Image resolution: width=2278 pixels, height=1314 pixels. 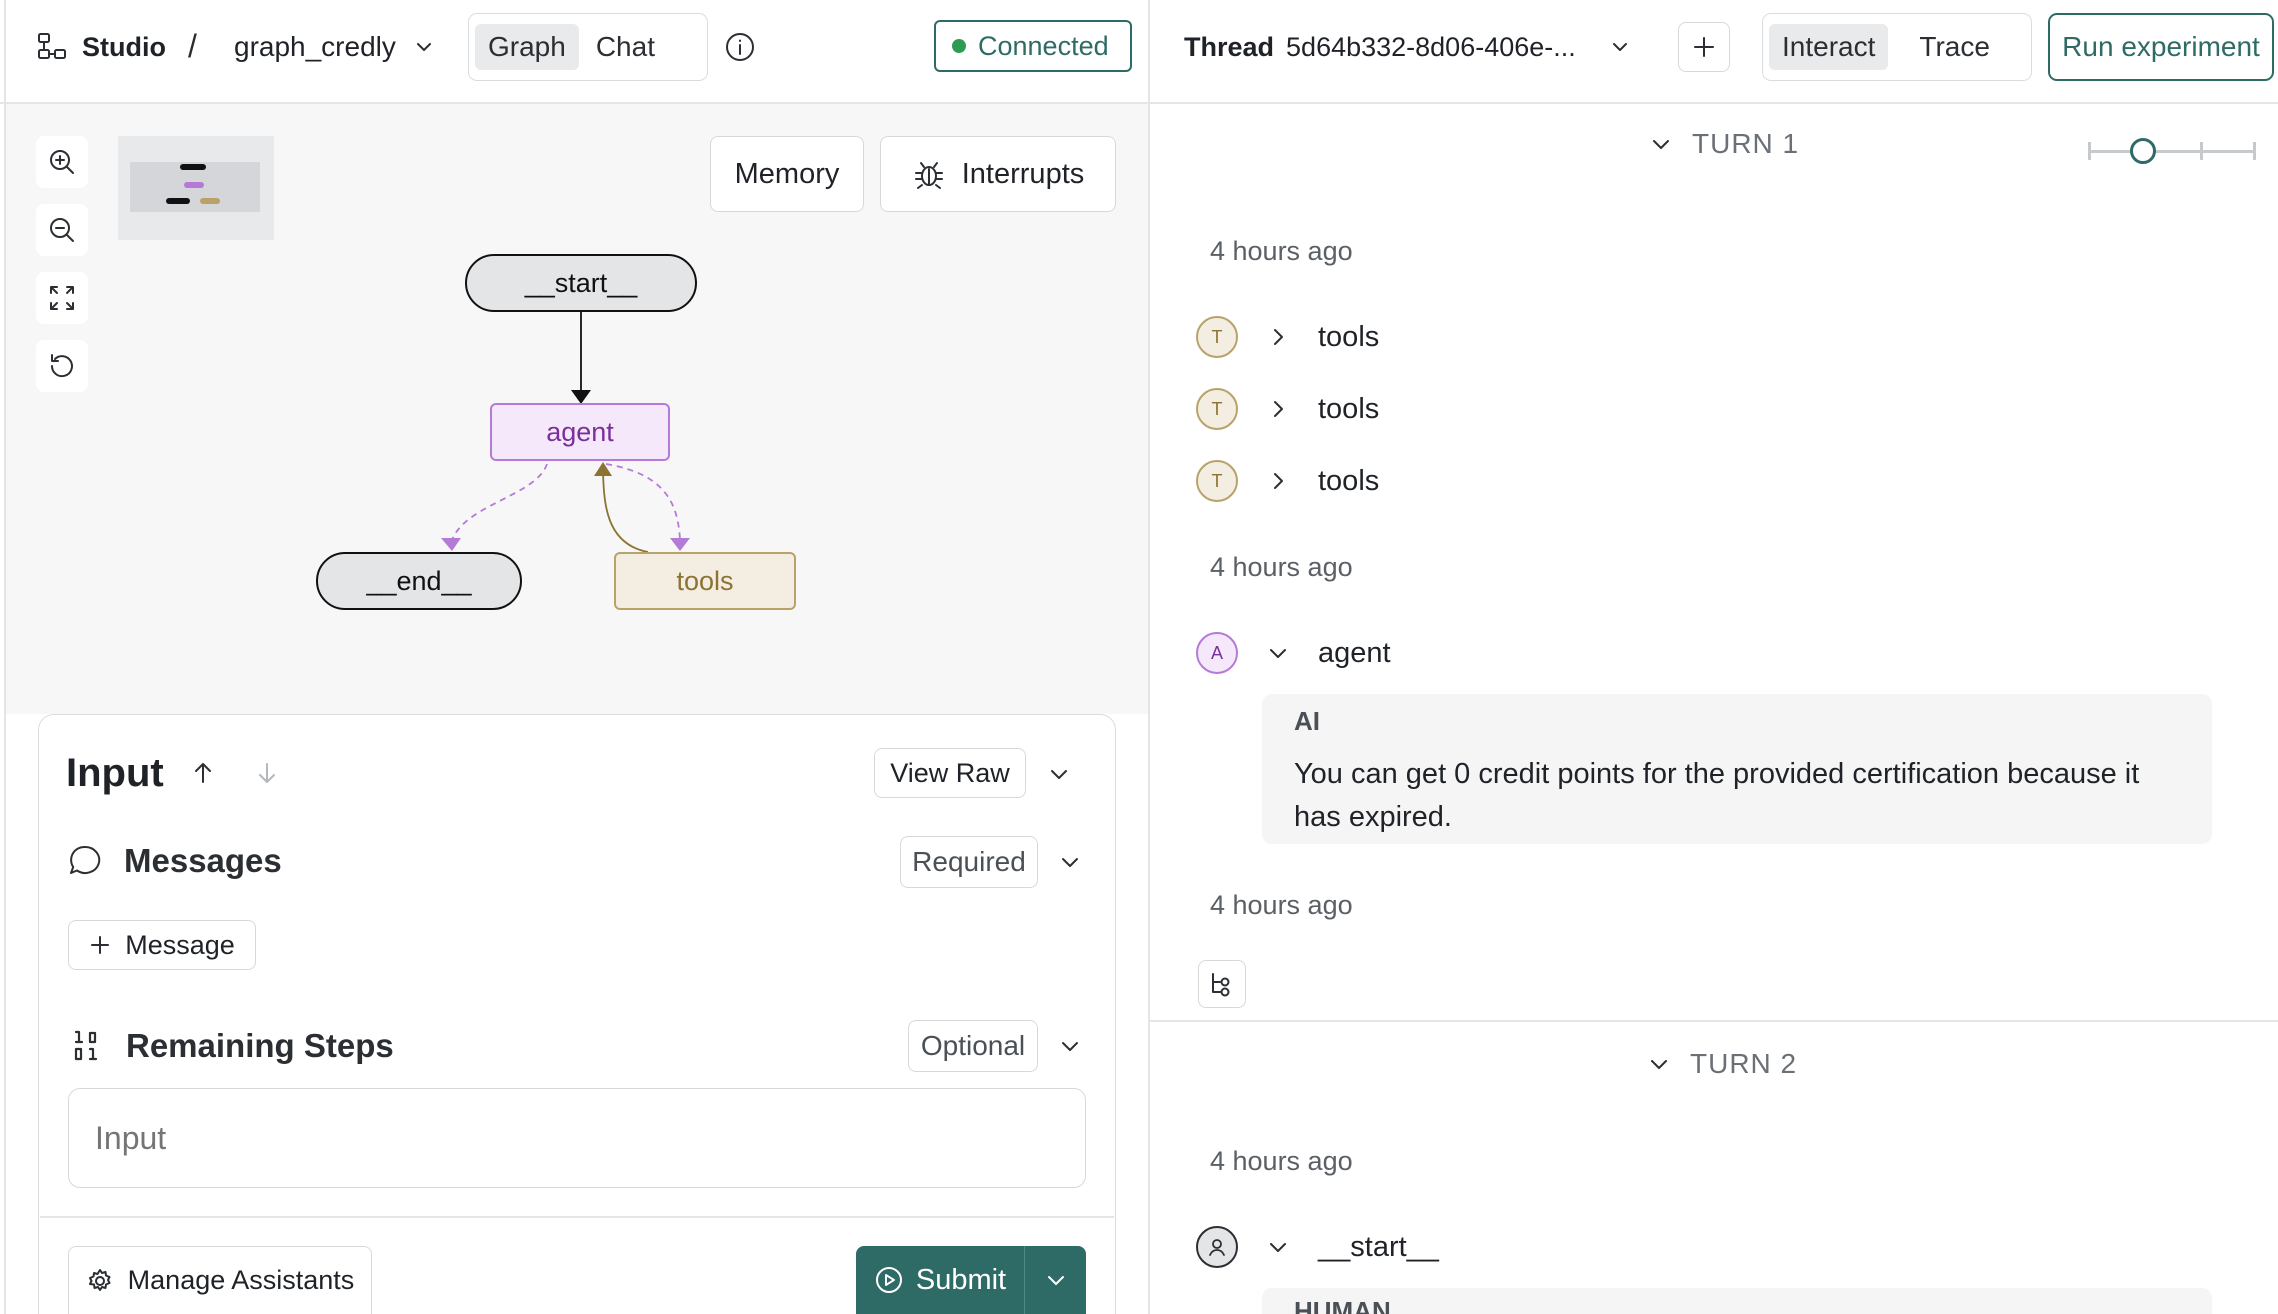 I want to click on graph-name: graph_credly, so click(x=315, y=46).